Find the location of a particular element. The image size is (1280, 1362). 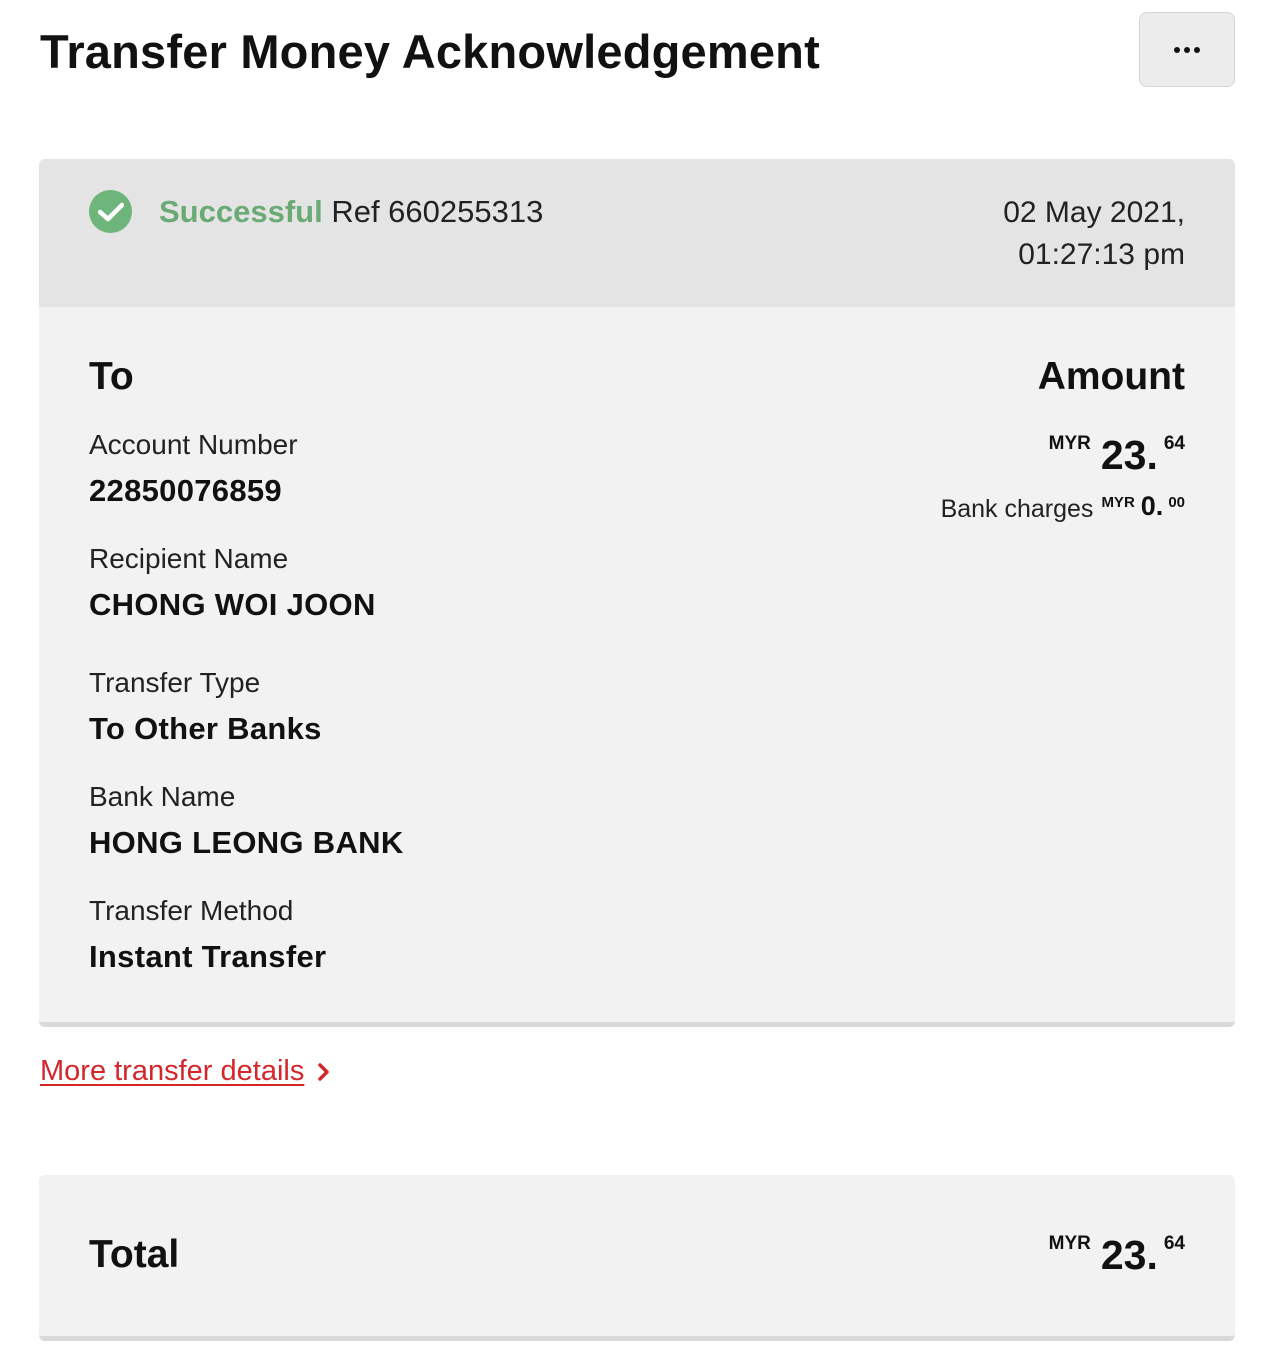

transaction-time: 01:27:13 pm is located at coordinates (1101, 254).